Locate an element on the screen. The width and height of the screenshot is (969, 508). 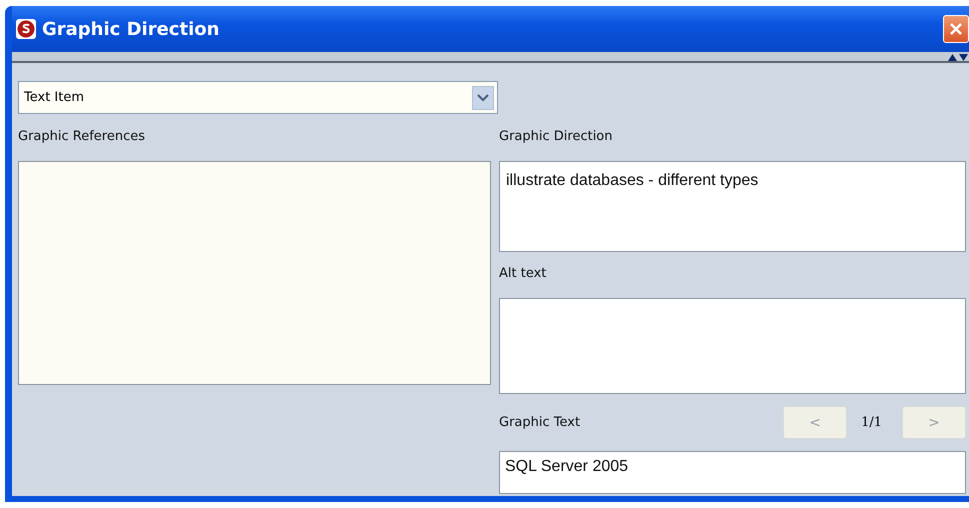
close-icon is located at coordinates (956, 29).